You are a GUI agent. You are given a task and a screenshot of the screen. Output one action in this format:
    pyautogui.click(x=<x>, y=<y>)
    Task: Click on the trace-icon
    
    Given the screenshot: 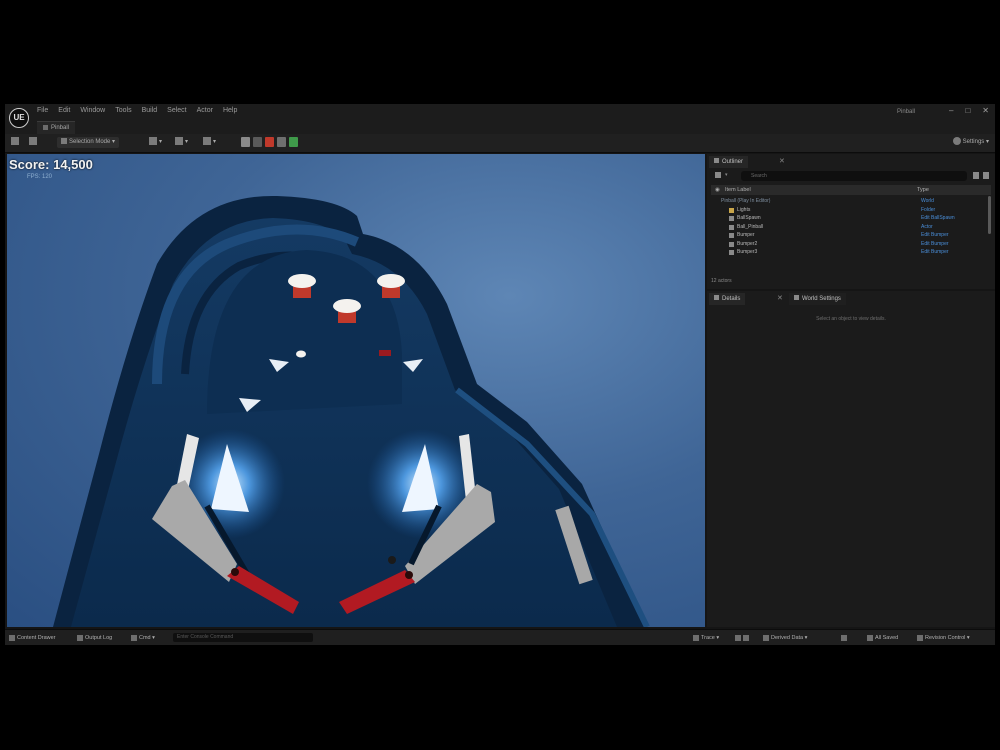 What is the action you would take?
    pyautogui.click(x=696, y=637)
    